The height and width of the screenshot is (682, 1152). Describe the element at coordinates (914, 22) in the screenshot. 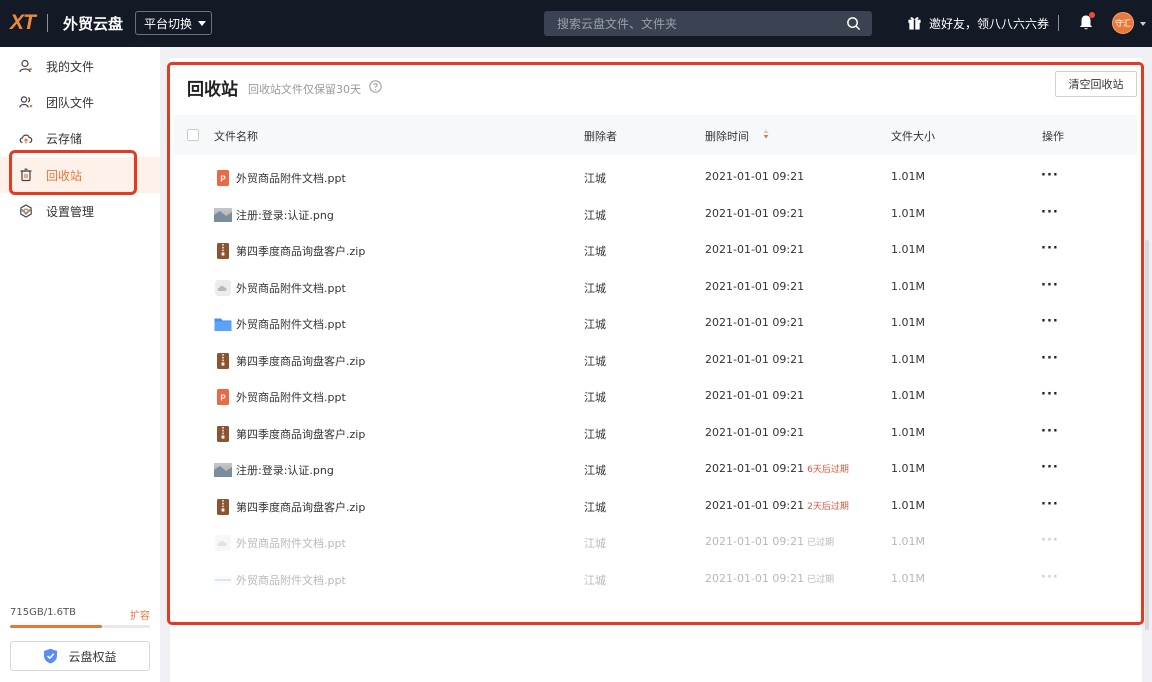

I see `gift-icon` at that location.